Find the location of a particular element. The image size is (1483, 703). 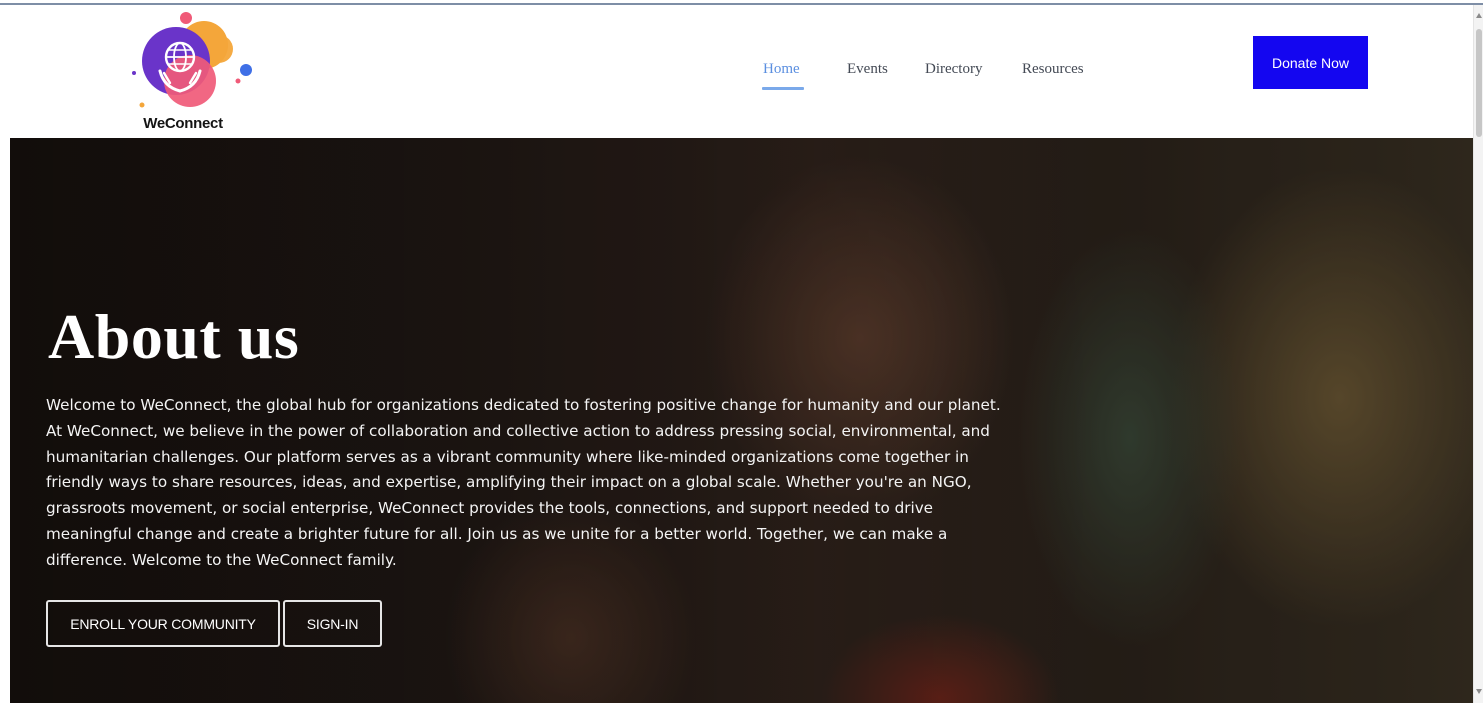

main-nav: Home Events Directory Resources is located at coordinates (933, 77).